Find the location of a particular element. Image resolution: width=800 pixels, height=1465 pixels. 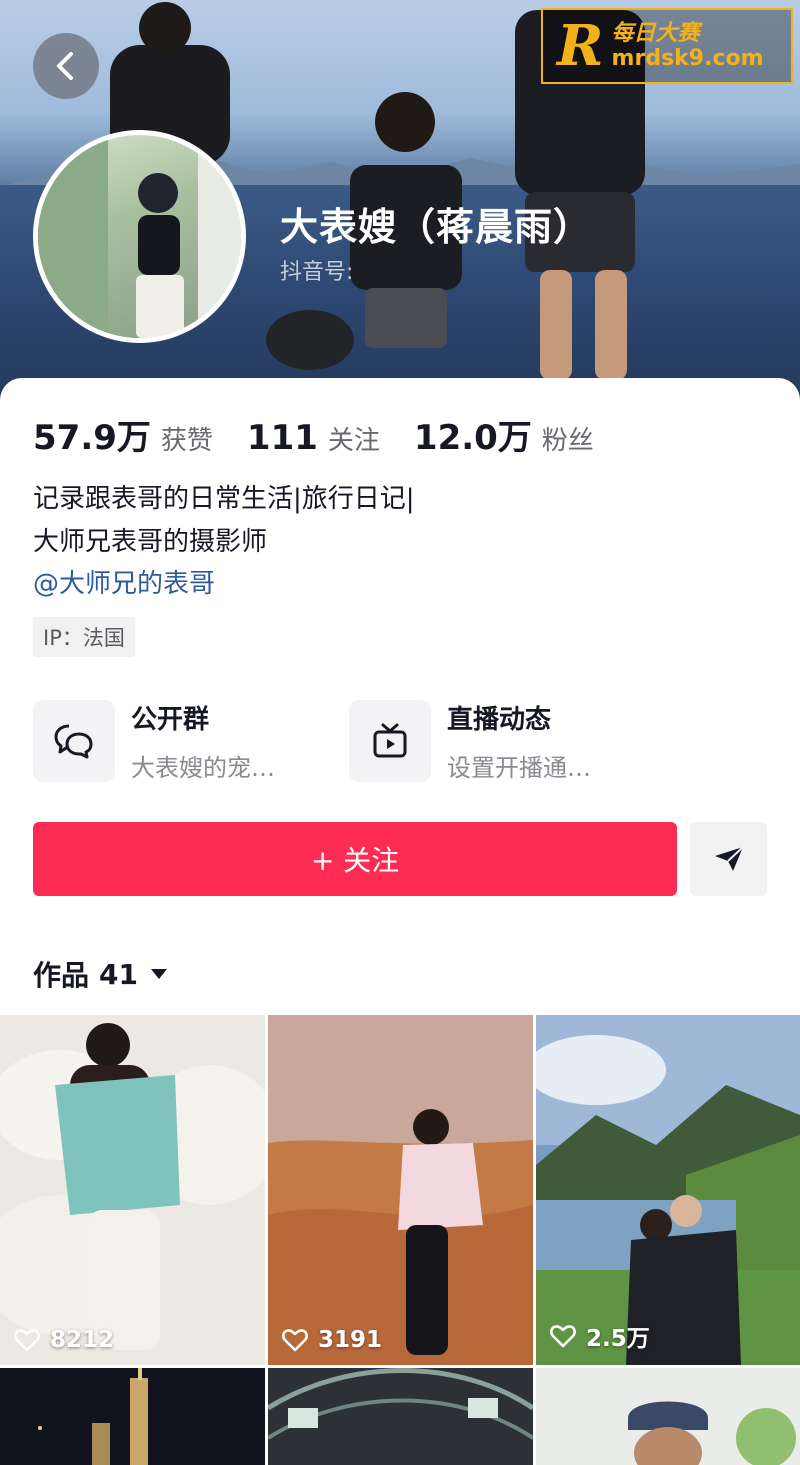

stat-followers: 12.0万 粉丝 is located at coordinates (504, 434).